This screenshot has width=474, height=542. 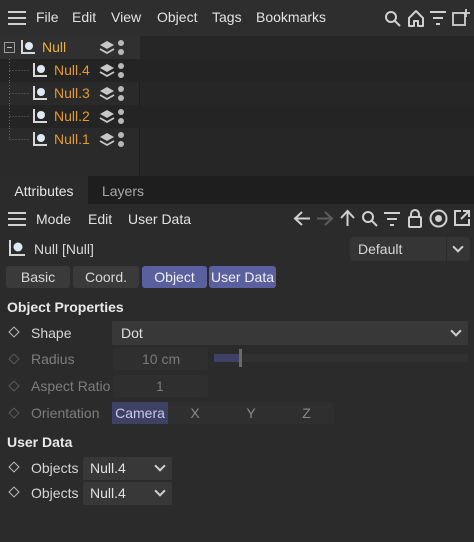 What do you see at coordinates (227, 17) in the screenshot?
I see `menu-tags: Tags` at bounding box center [227, 17].